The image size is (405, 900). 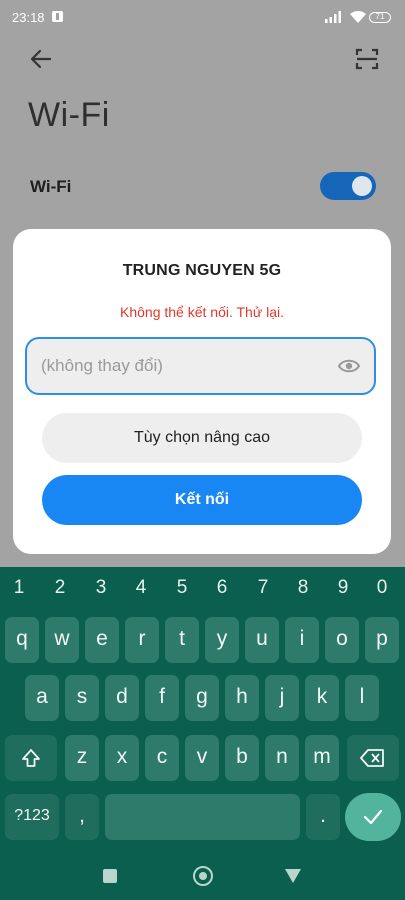 I want to click on key-7: 7, so click(x=263, y=588).